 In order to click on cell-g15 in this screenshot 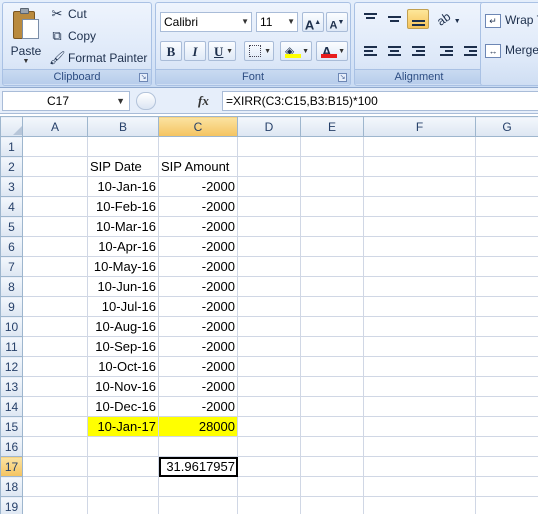, I will do `click(506, 426)`.